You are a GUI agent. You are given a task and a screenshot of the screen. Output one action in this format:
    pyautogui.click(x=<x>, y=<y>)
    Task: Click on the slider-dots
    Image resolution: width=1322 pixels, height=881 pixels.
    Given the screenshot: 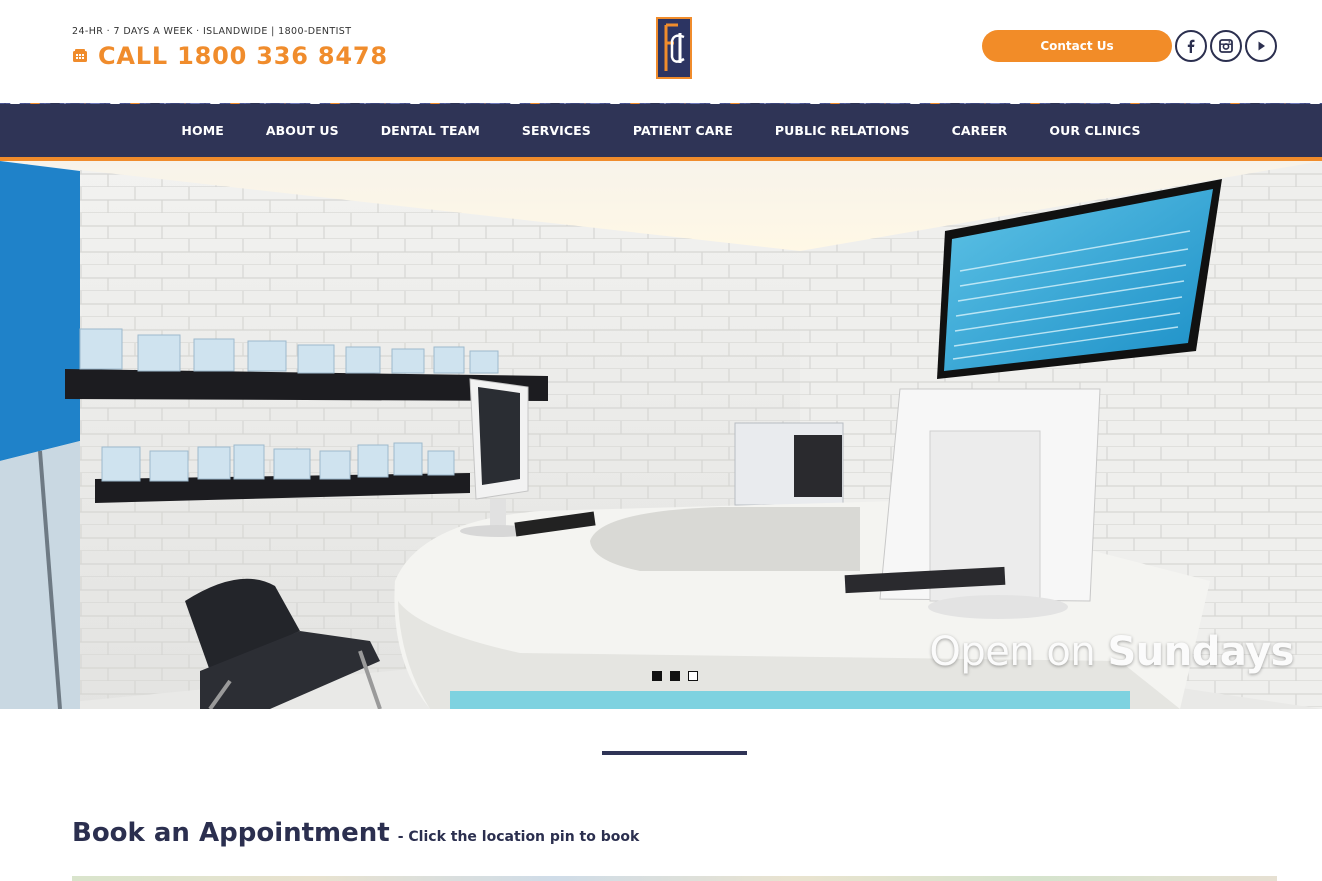 What is the action you would take?
    pyautogui.click(x=675, y=676)
    